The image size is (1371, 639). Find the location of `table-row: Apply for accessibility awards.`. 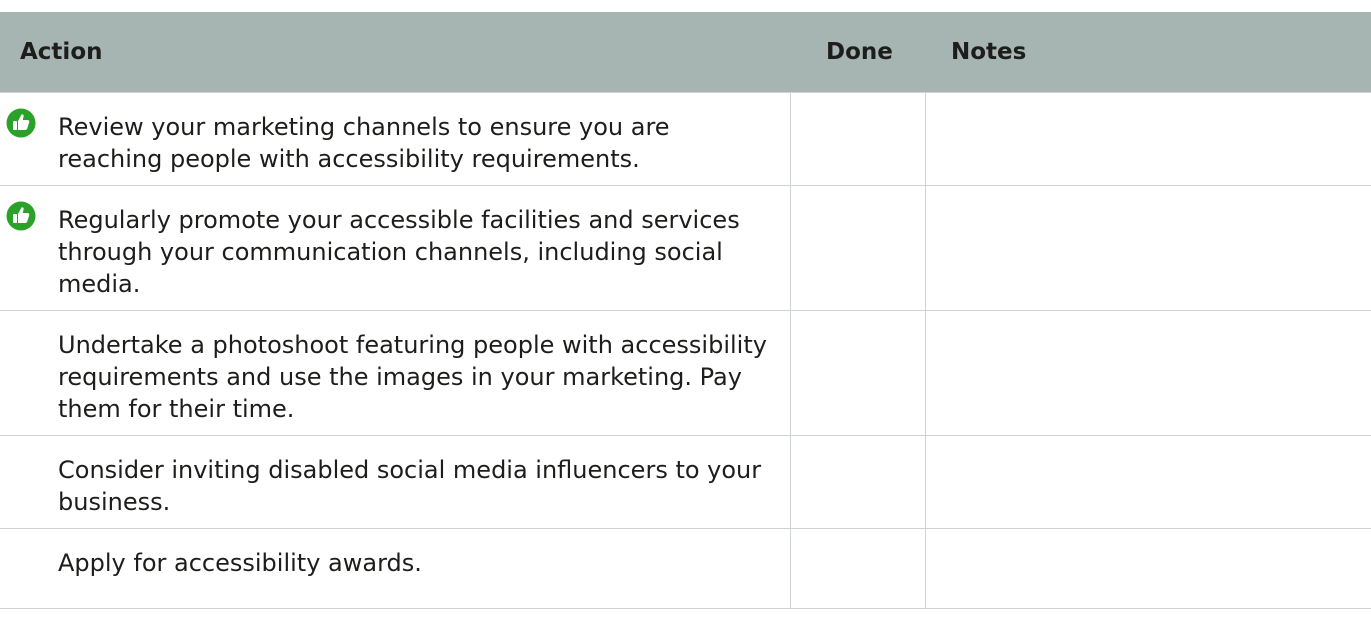

table-row: Apply for accessibility awards. is located at coordinates (685, 568).